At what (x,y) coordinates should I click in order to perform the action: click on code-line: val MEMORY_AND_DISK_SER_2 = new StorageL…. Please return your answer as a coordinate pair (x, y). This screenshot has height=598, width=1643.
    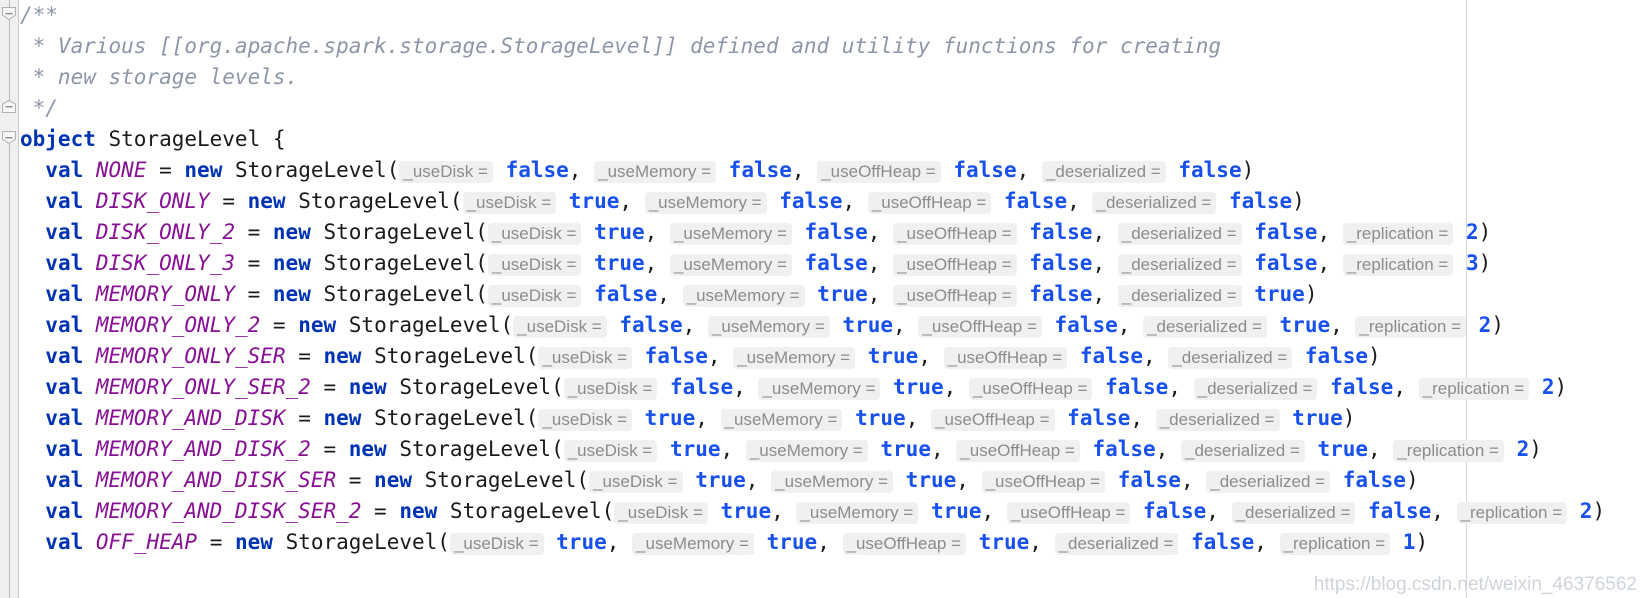
    Looking at the image, I should click on (812, 511).